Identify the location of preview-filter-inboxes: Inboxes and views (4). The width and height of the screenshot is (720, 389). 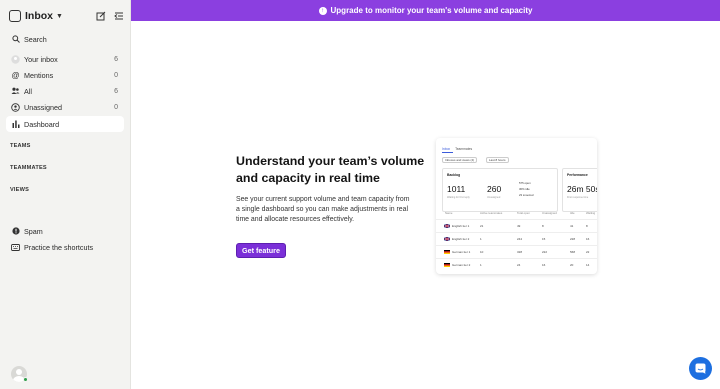
(460, 160).